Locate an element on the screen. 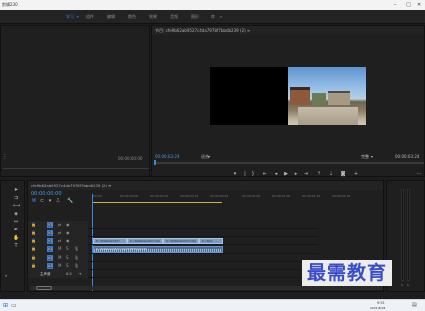 The image size is (425, 311). maximize-icon: □ is located at coordinates (408, 5).